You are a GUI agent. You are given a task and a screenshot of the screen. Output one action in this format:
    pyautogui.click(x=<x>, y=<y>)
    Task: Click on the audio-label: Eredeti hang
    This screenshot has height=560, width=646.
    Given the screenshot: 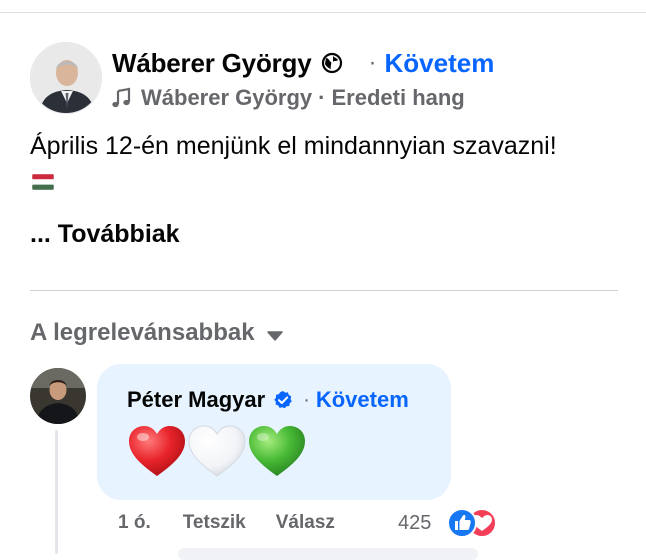 What is the action you would take?
    pyautogui.click(x=398, y=97)
    